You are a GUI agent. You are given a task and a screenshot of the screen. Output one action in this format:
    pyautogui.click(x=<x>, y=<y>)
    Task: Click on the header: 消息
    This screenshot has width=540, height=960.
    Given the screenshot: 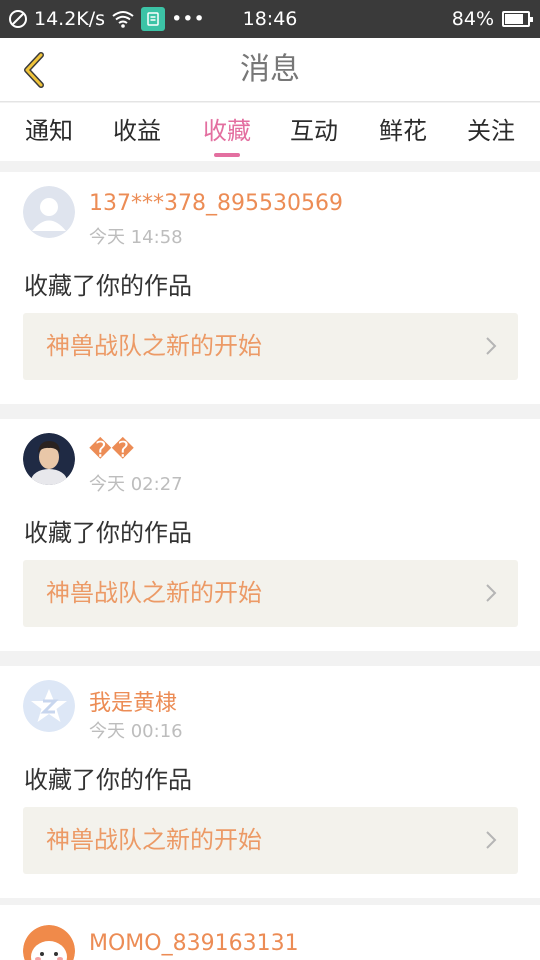 What is the action you would take?
    pyautogui.click(x=270, y=70)
    